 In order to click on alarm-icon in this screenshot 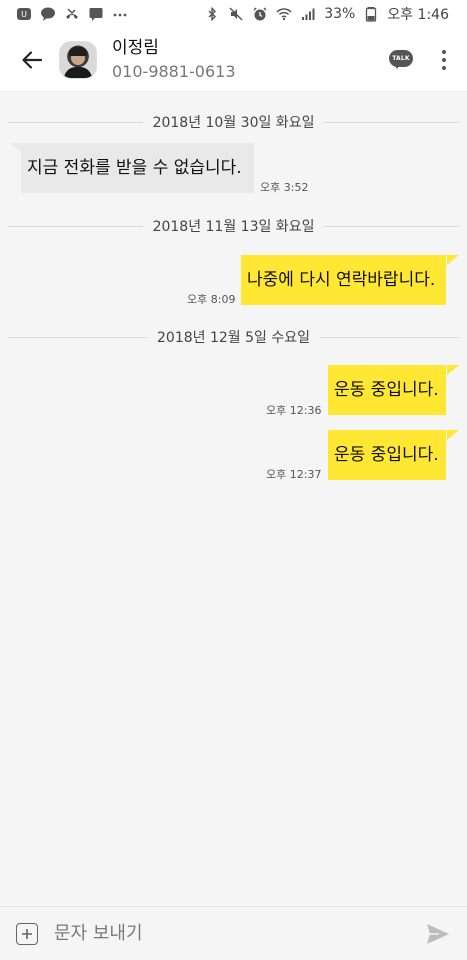, I will do `click(260, 14)`.